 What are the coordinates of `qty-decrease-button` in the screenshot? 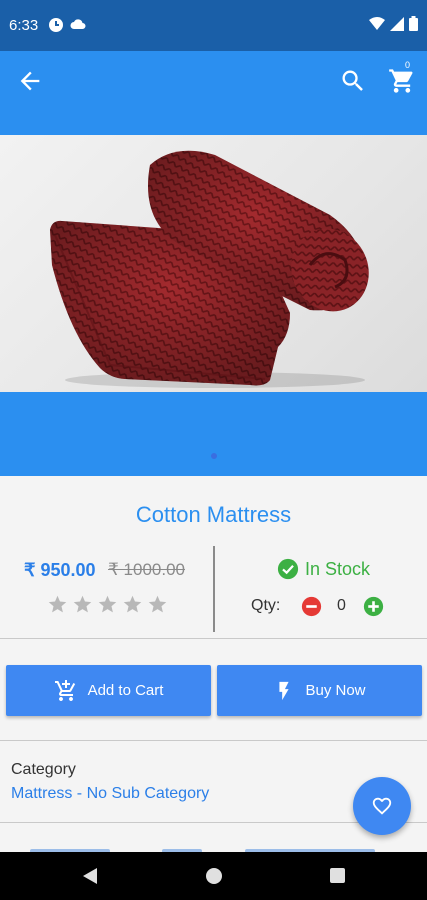 It's located at (311, 609).